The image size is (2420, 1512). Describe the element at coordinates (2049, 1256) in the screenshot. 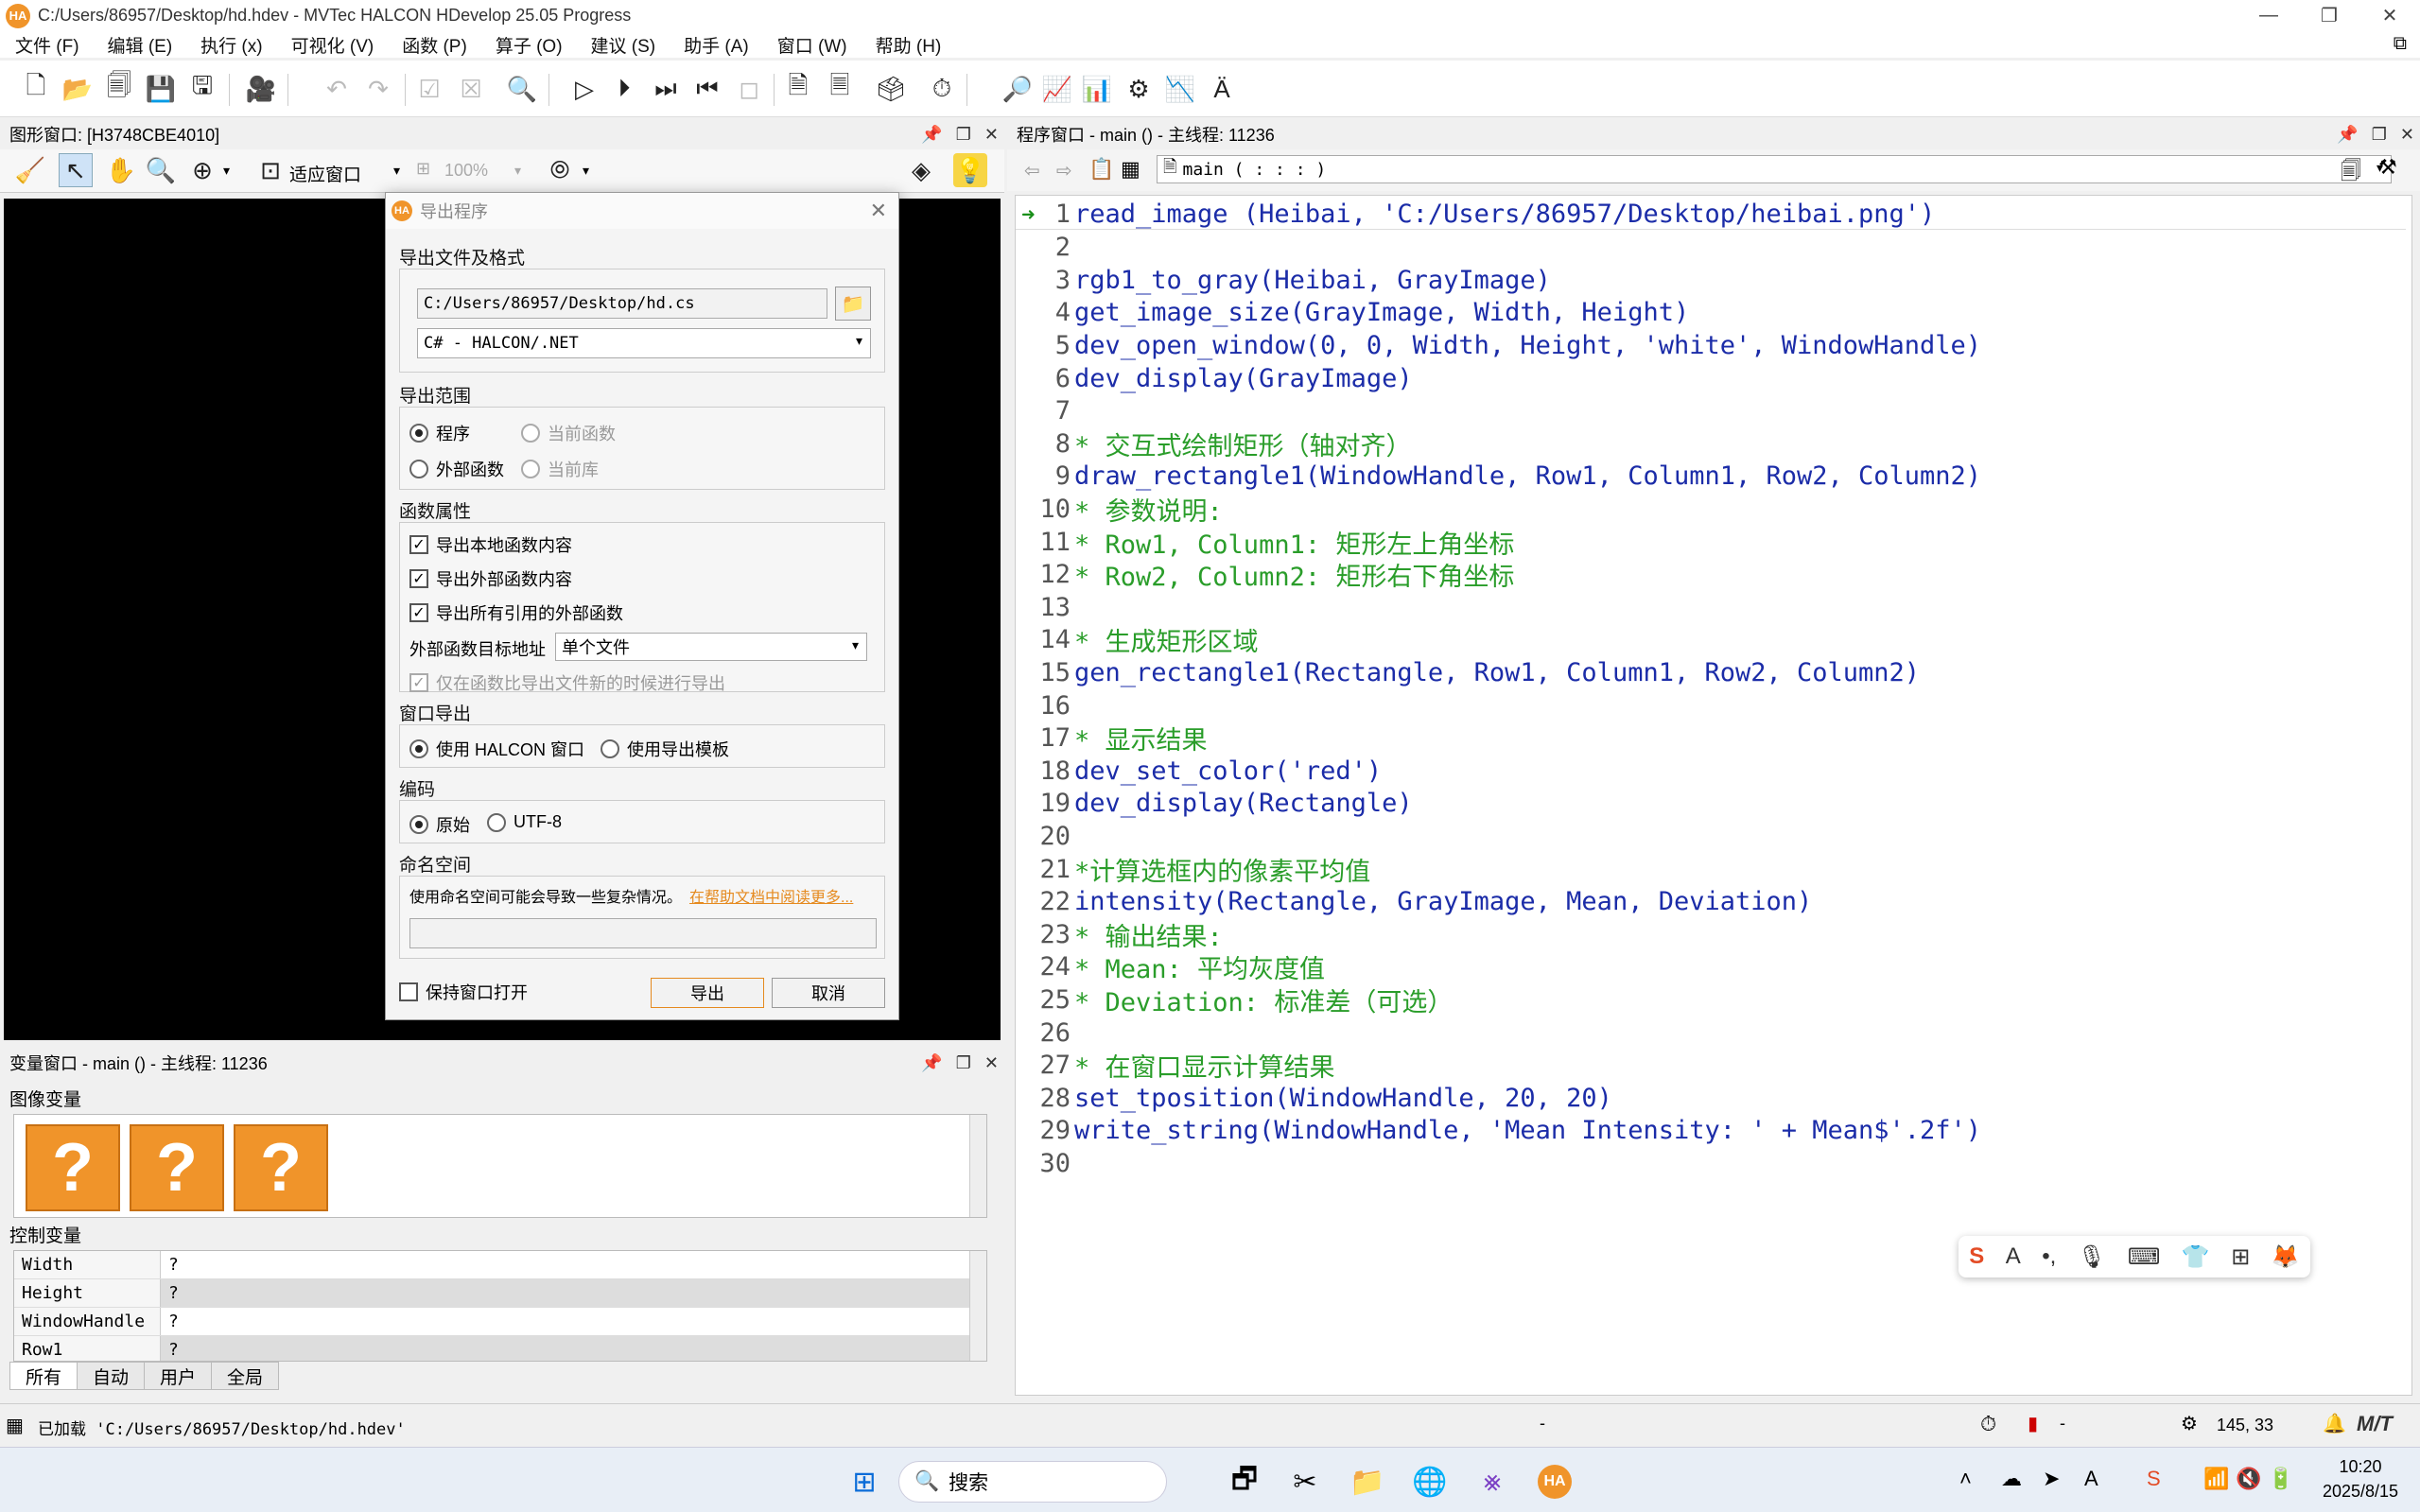

I see `punctuation-icon: •,` at that location.